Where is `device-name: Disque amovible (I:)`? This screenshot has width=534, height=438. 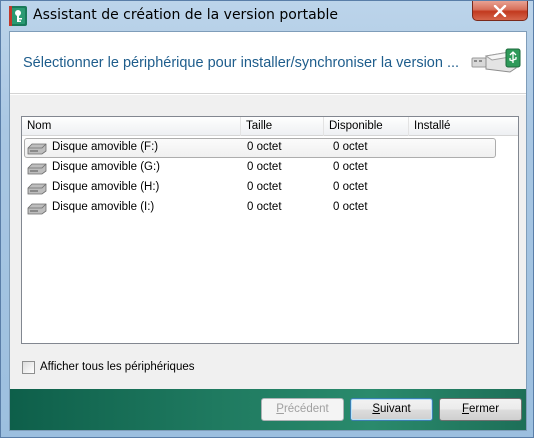 device-name: Disque amovible (I:) is located at coordinates (103, 207).